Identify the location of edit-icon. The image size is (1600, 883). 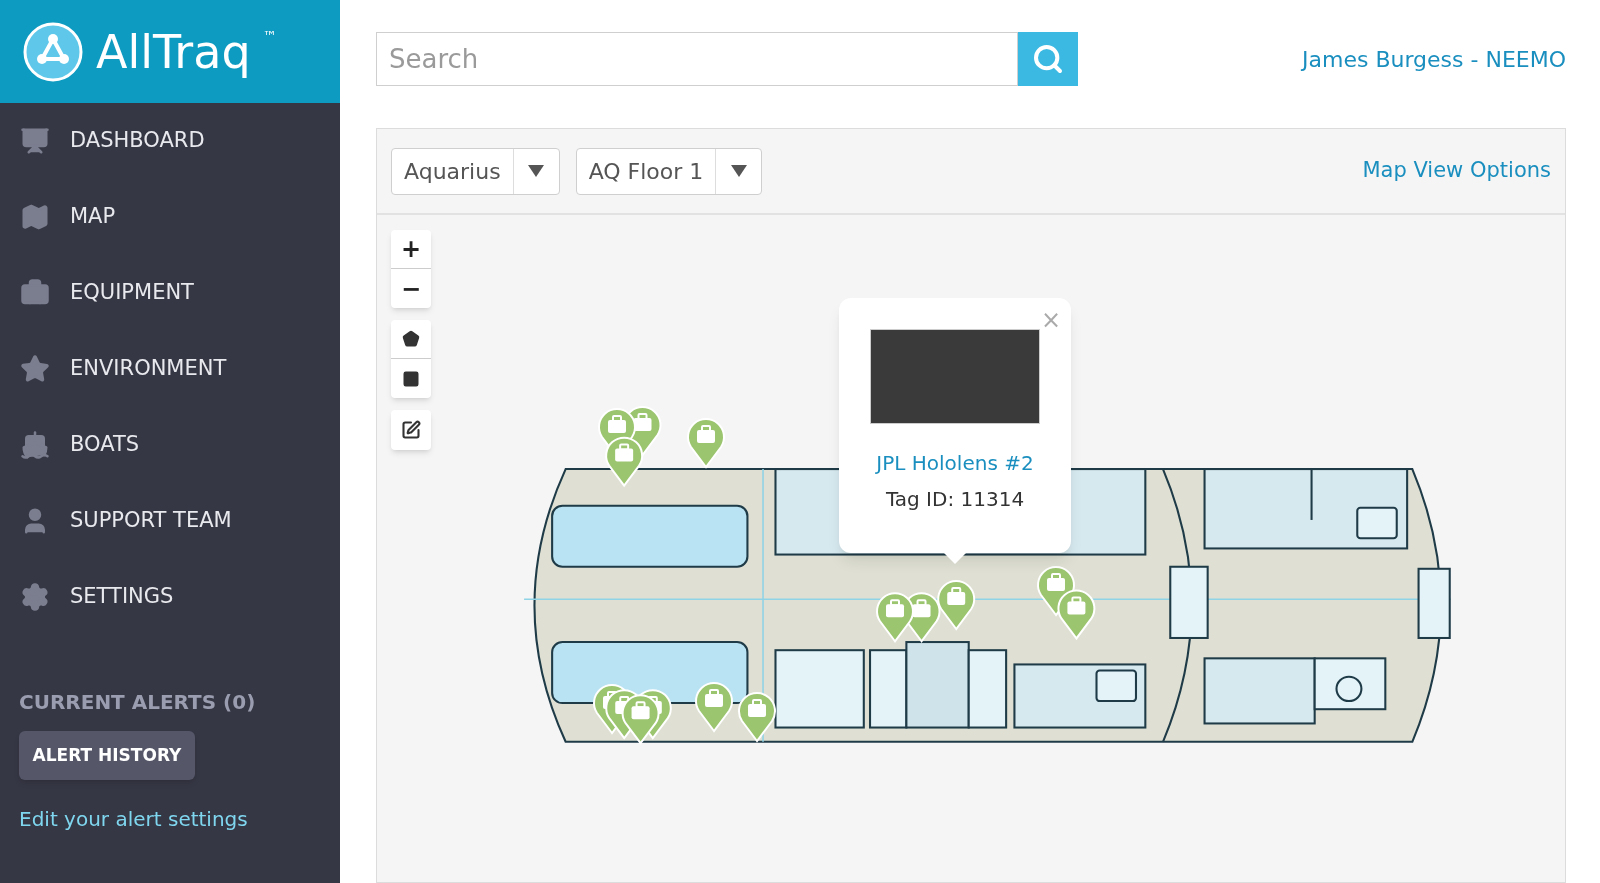
(411, 430).